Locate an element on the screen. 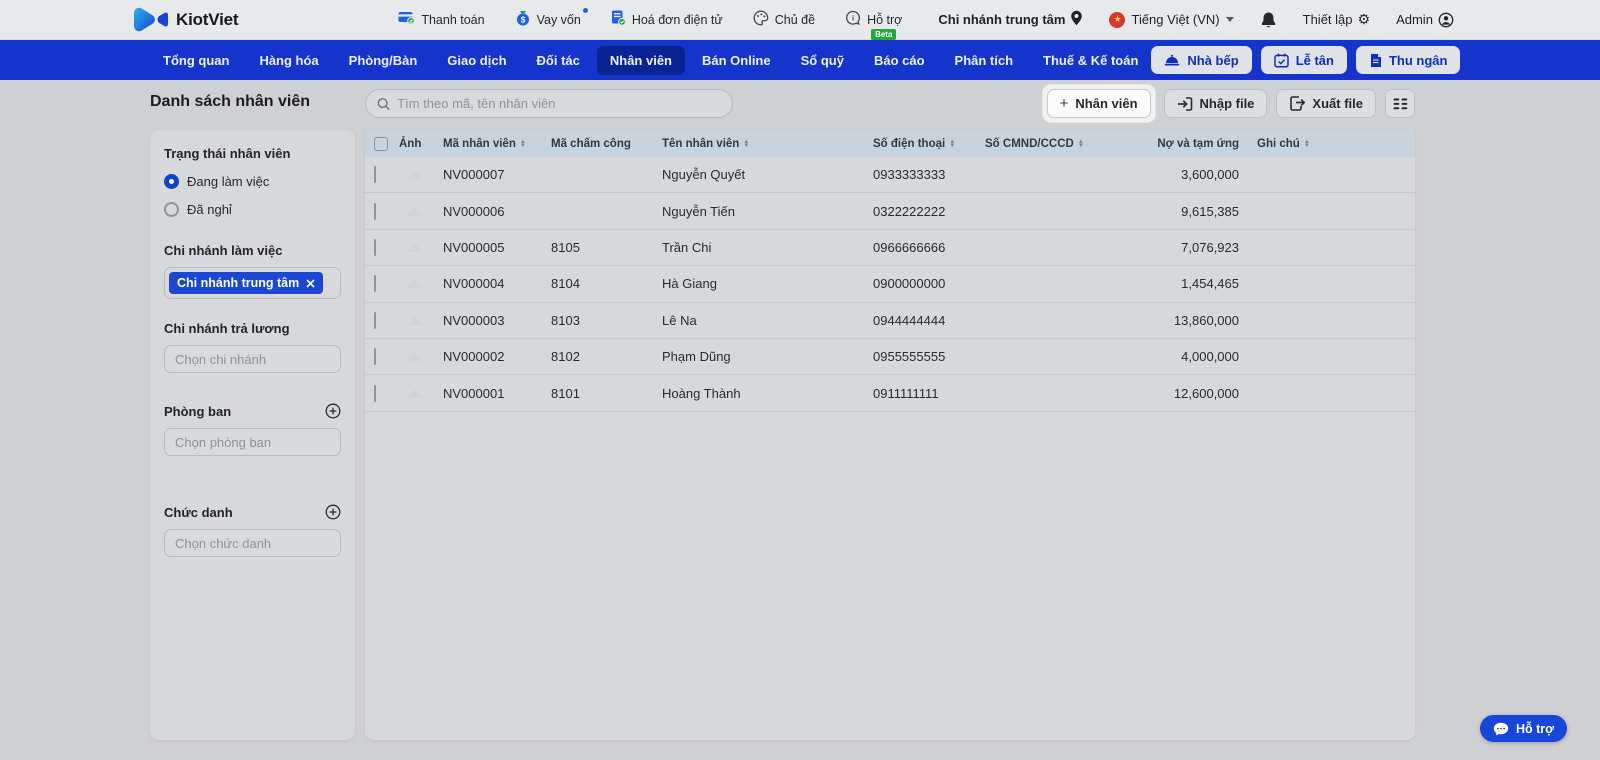  add-position-icon is located at coordinates (333, 512).